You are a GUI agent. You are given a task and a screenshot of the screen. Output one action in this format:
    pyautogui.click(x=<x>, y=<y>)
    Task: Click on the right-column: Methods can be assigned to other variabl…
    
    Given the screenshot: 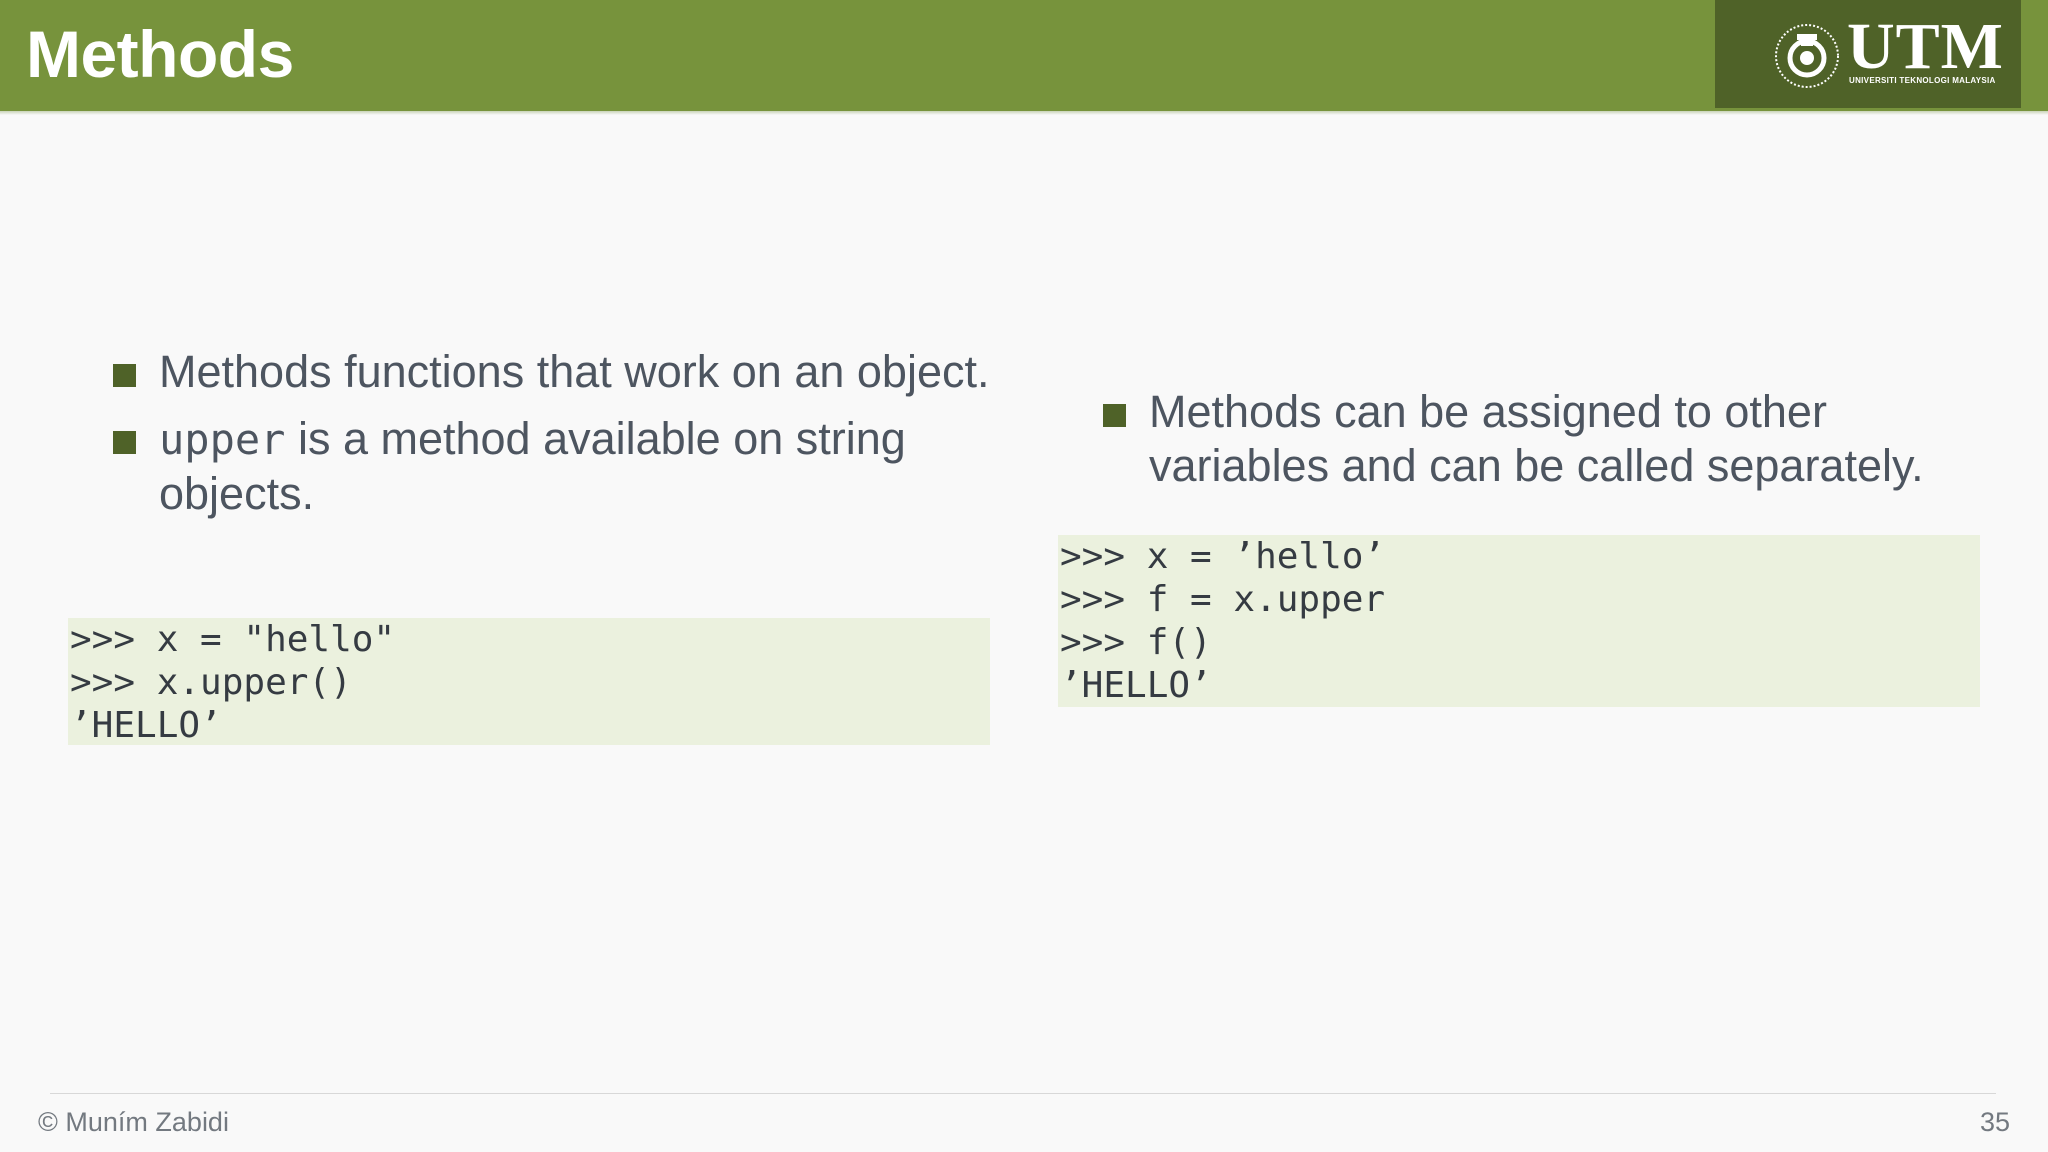 What is the action you would take?
    pyautogui.click(x=1519, y=445)
    